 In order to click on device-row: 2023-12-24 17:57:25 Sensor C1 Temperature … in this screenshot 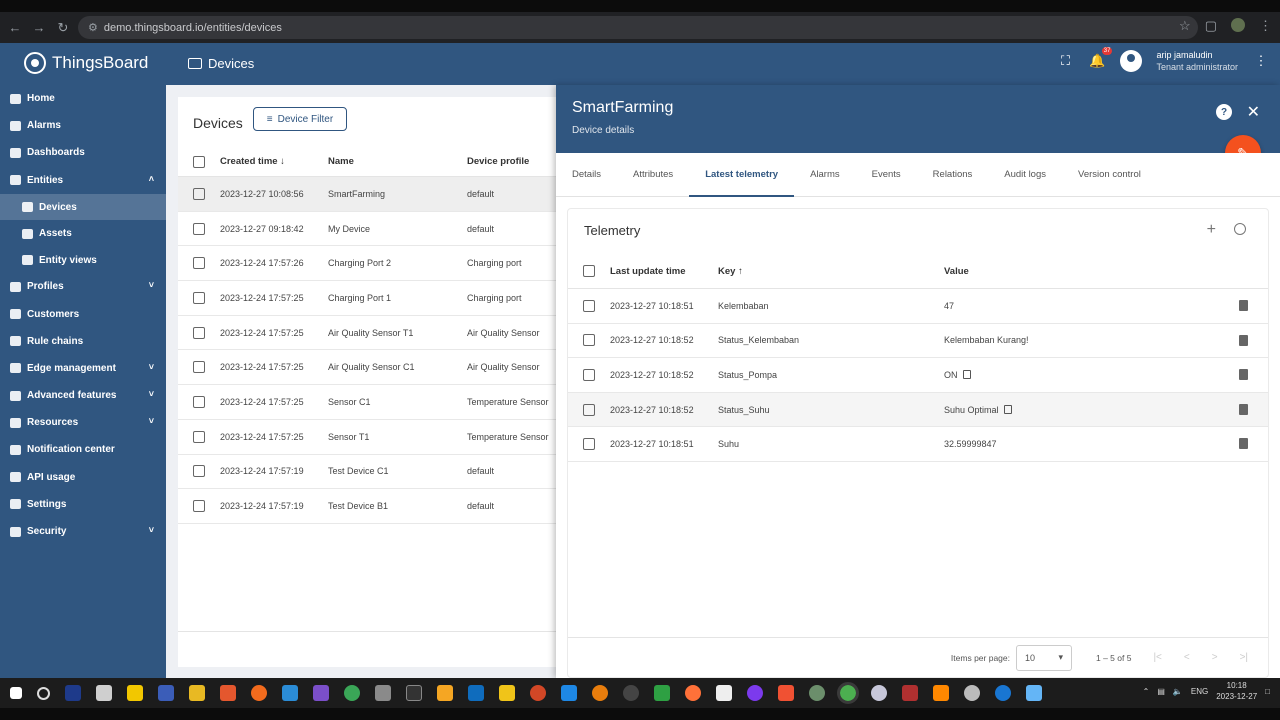, I will do `click(368, 402)`.